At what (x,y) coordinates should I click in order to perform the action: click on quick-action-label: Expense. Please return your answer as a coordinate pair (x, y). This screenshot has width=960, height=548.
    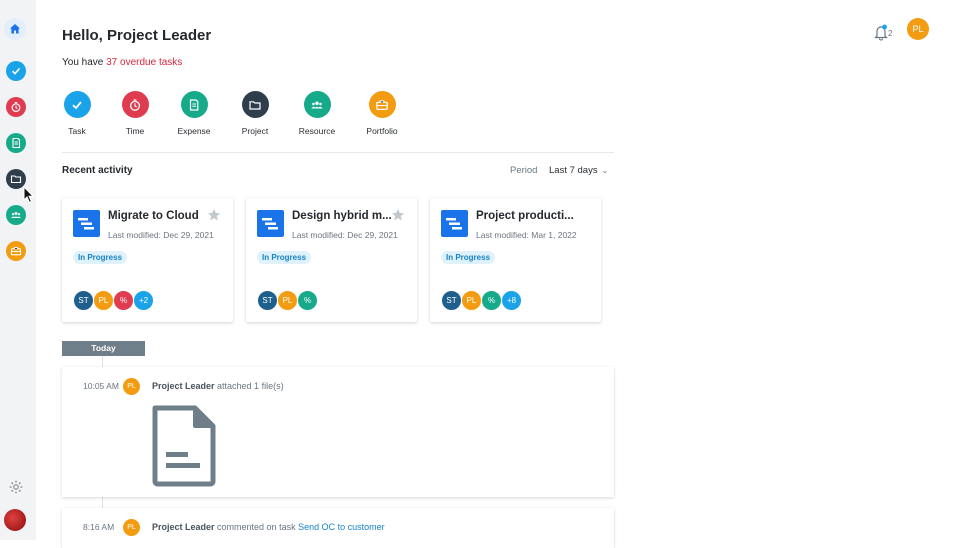
    Looking at the image, I should click on (194, 131).